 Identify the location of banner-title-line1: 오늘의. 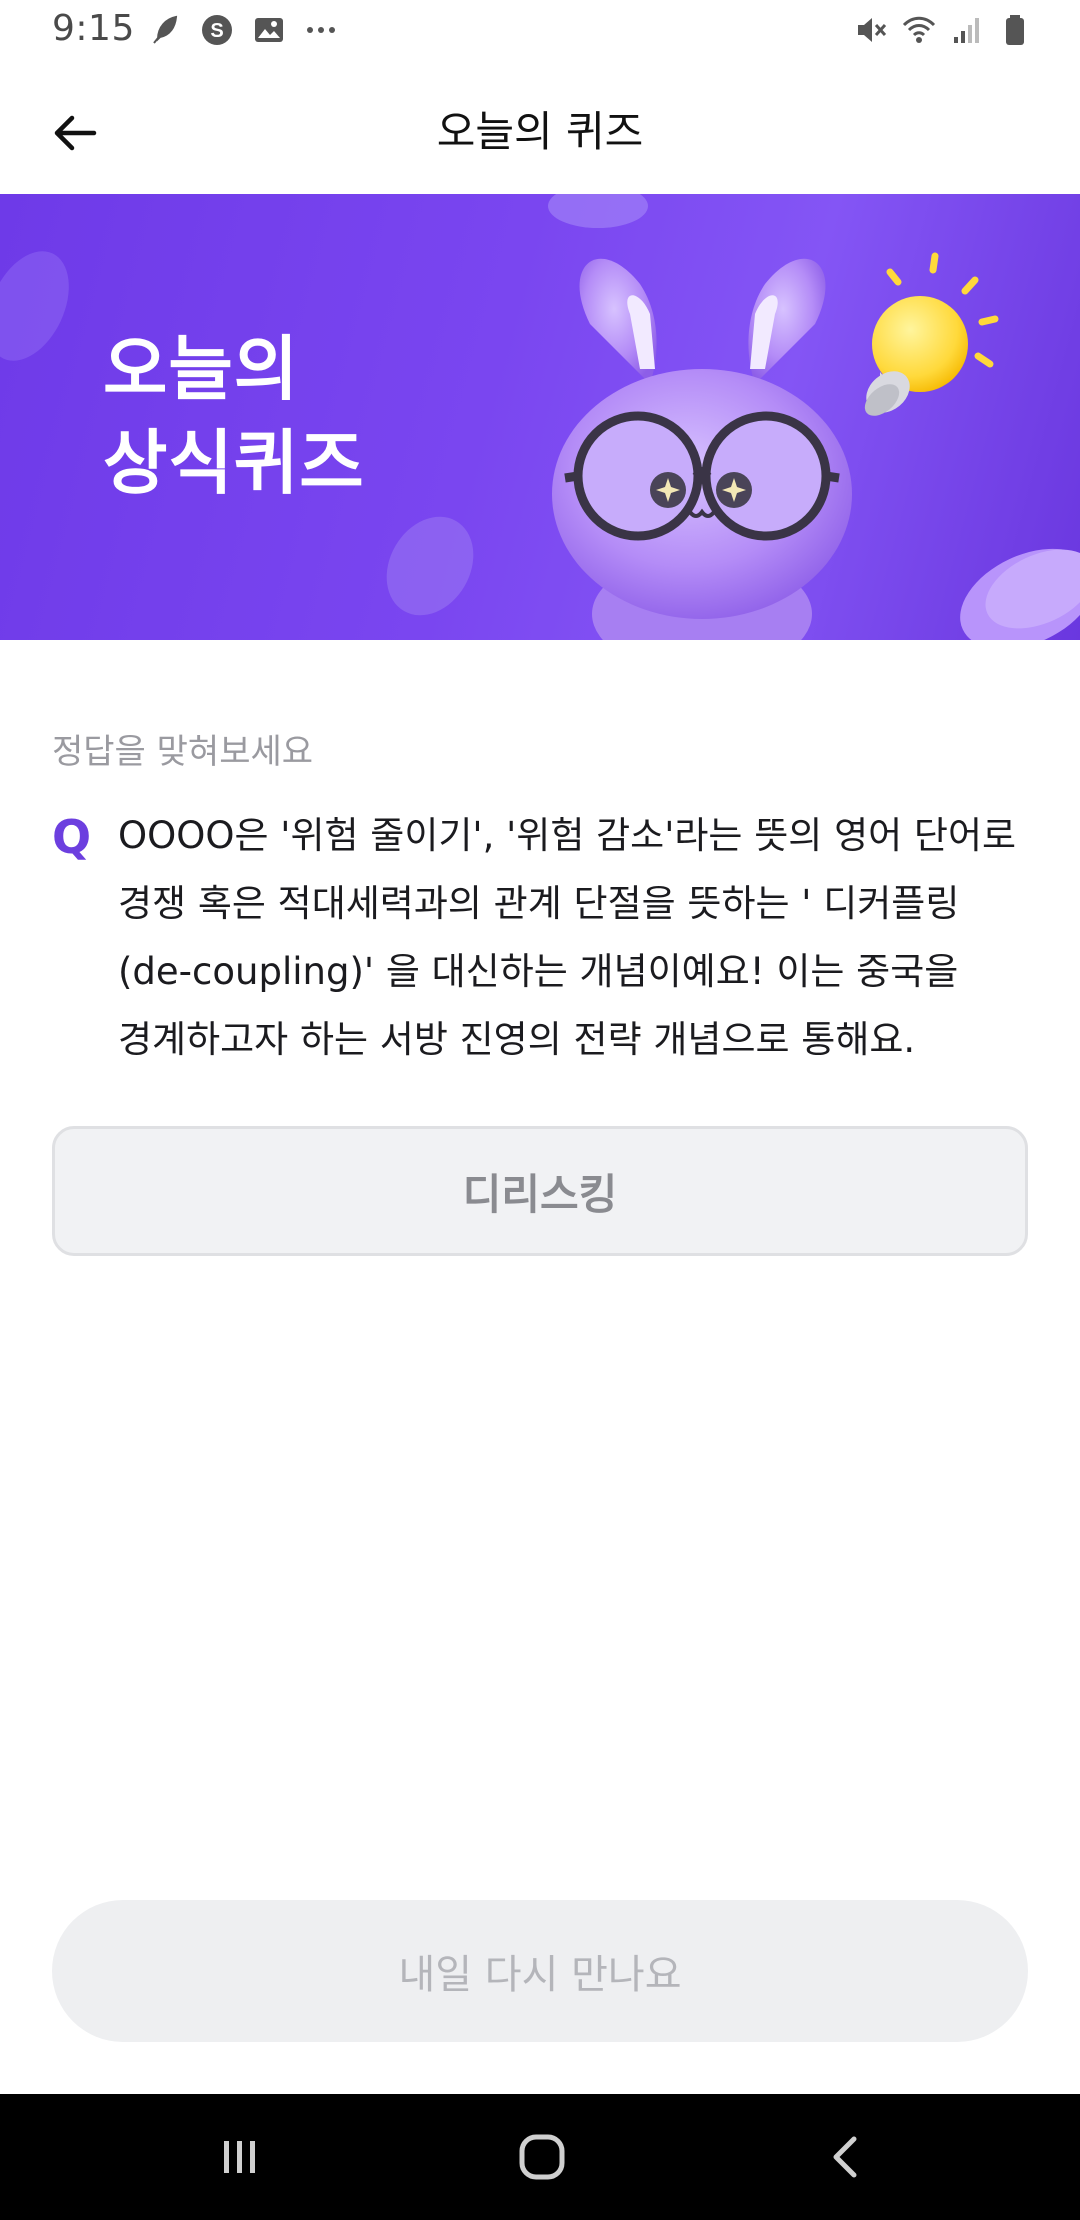
(201, 369).